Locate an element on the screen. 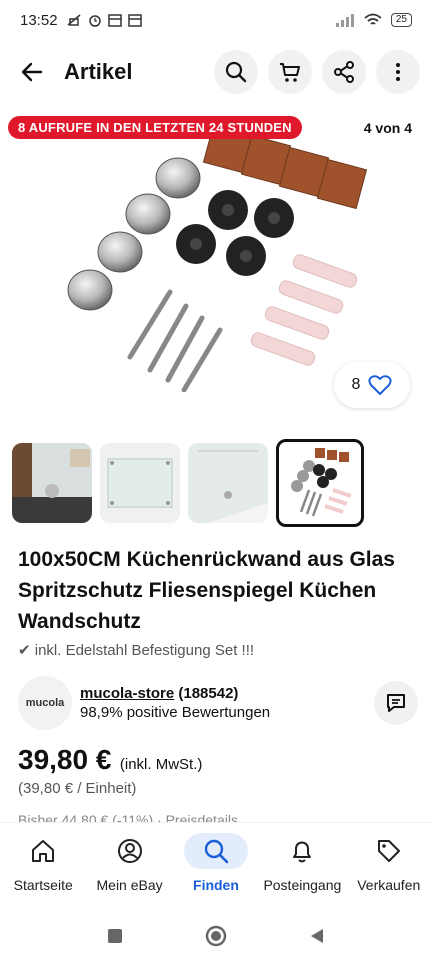 This screenshot has height=960, width=432. home-icon is located at coordinates (43, 851).